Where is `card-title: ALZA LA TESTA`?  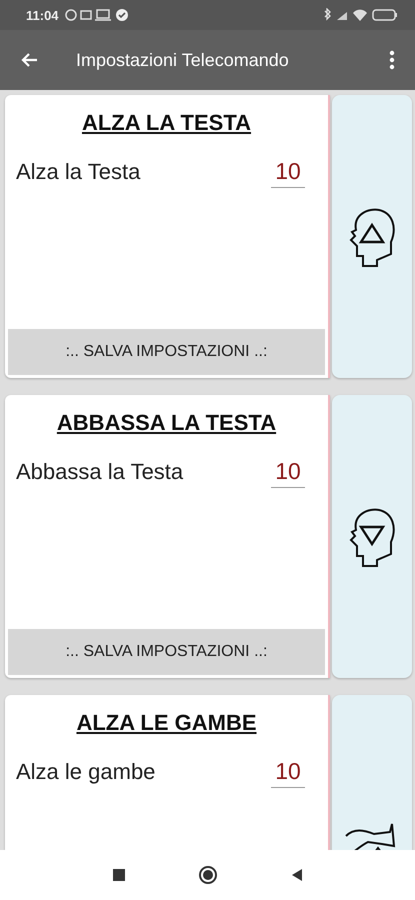 card-title: ALZA LA TESTA is located at coordinates (166, 123).